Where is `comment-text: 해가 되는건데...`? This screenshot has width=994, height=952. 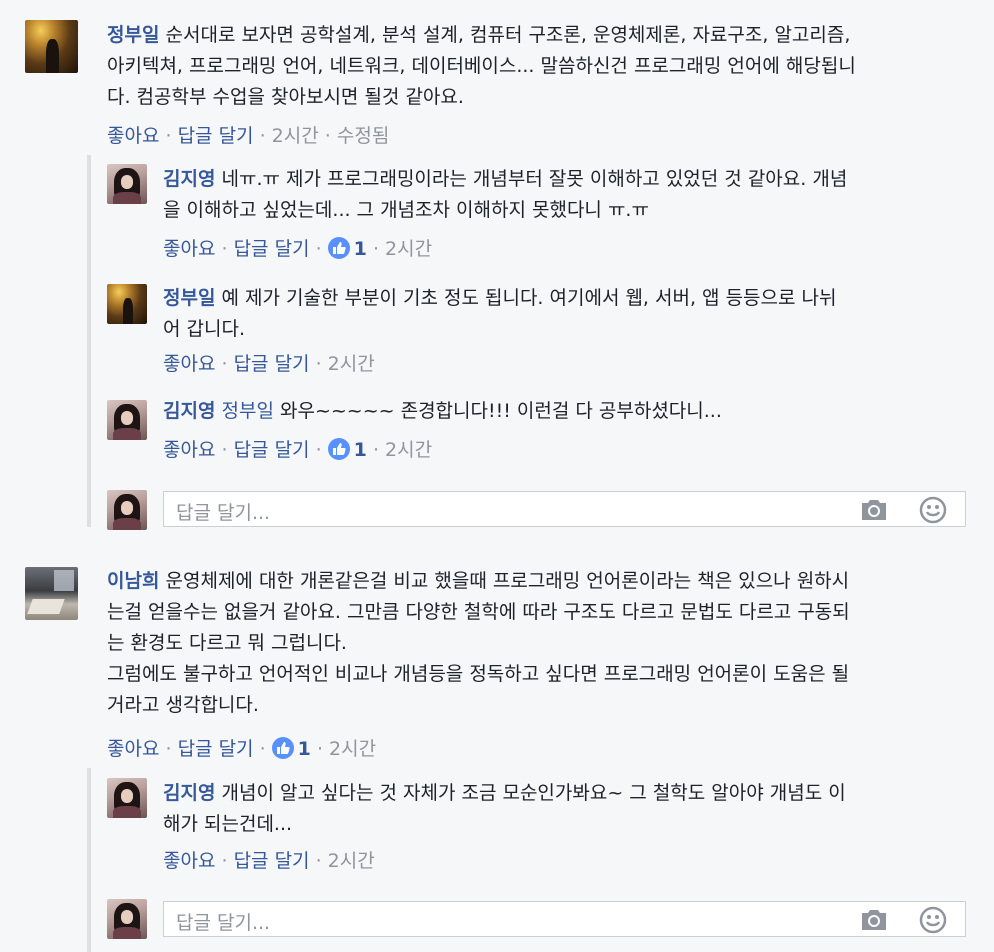
comment-text: 해가 되는건데... is located at coordinates (228, 824).